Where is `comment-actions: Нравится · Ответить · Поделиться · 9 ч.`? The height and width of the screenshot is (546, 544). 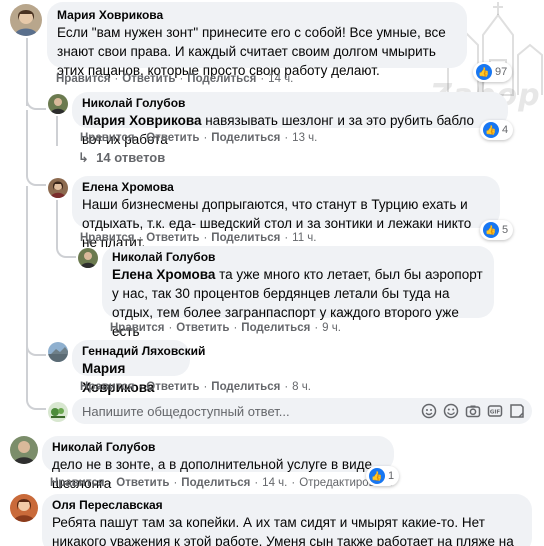 comment-actions: Нравится · Ответить · Поделиться · 9 ч. is located at coordinates (225, 328).